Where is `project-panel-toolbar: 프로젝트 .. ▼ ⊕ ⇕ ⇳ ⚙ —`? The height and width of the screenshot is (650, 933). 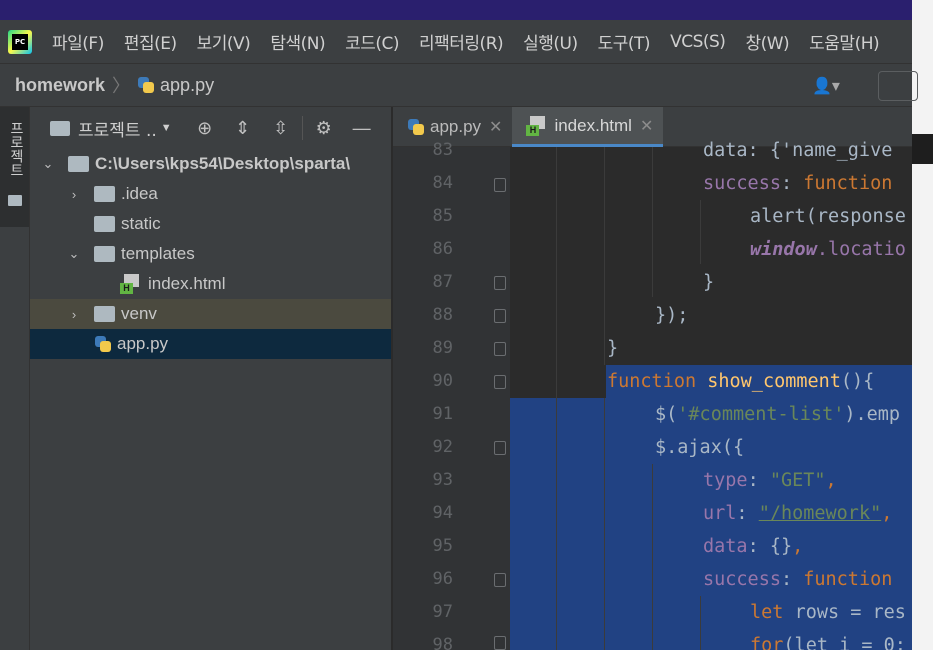 project-panel-toolbar: 프로젝트 .. ▼ ⊕ ⇕ ⇳ ⚙ — is located at coordinates (210, 128).